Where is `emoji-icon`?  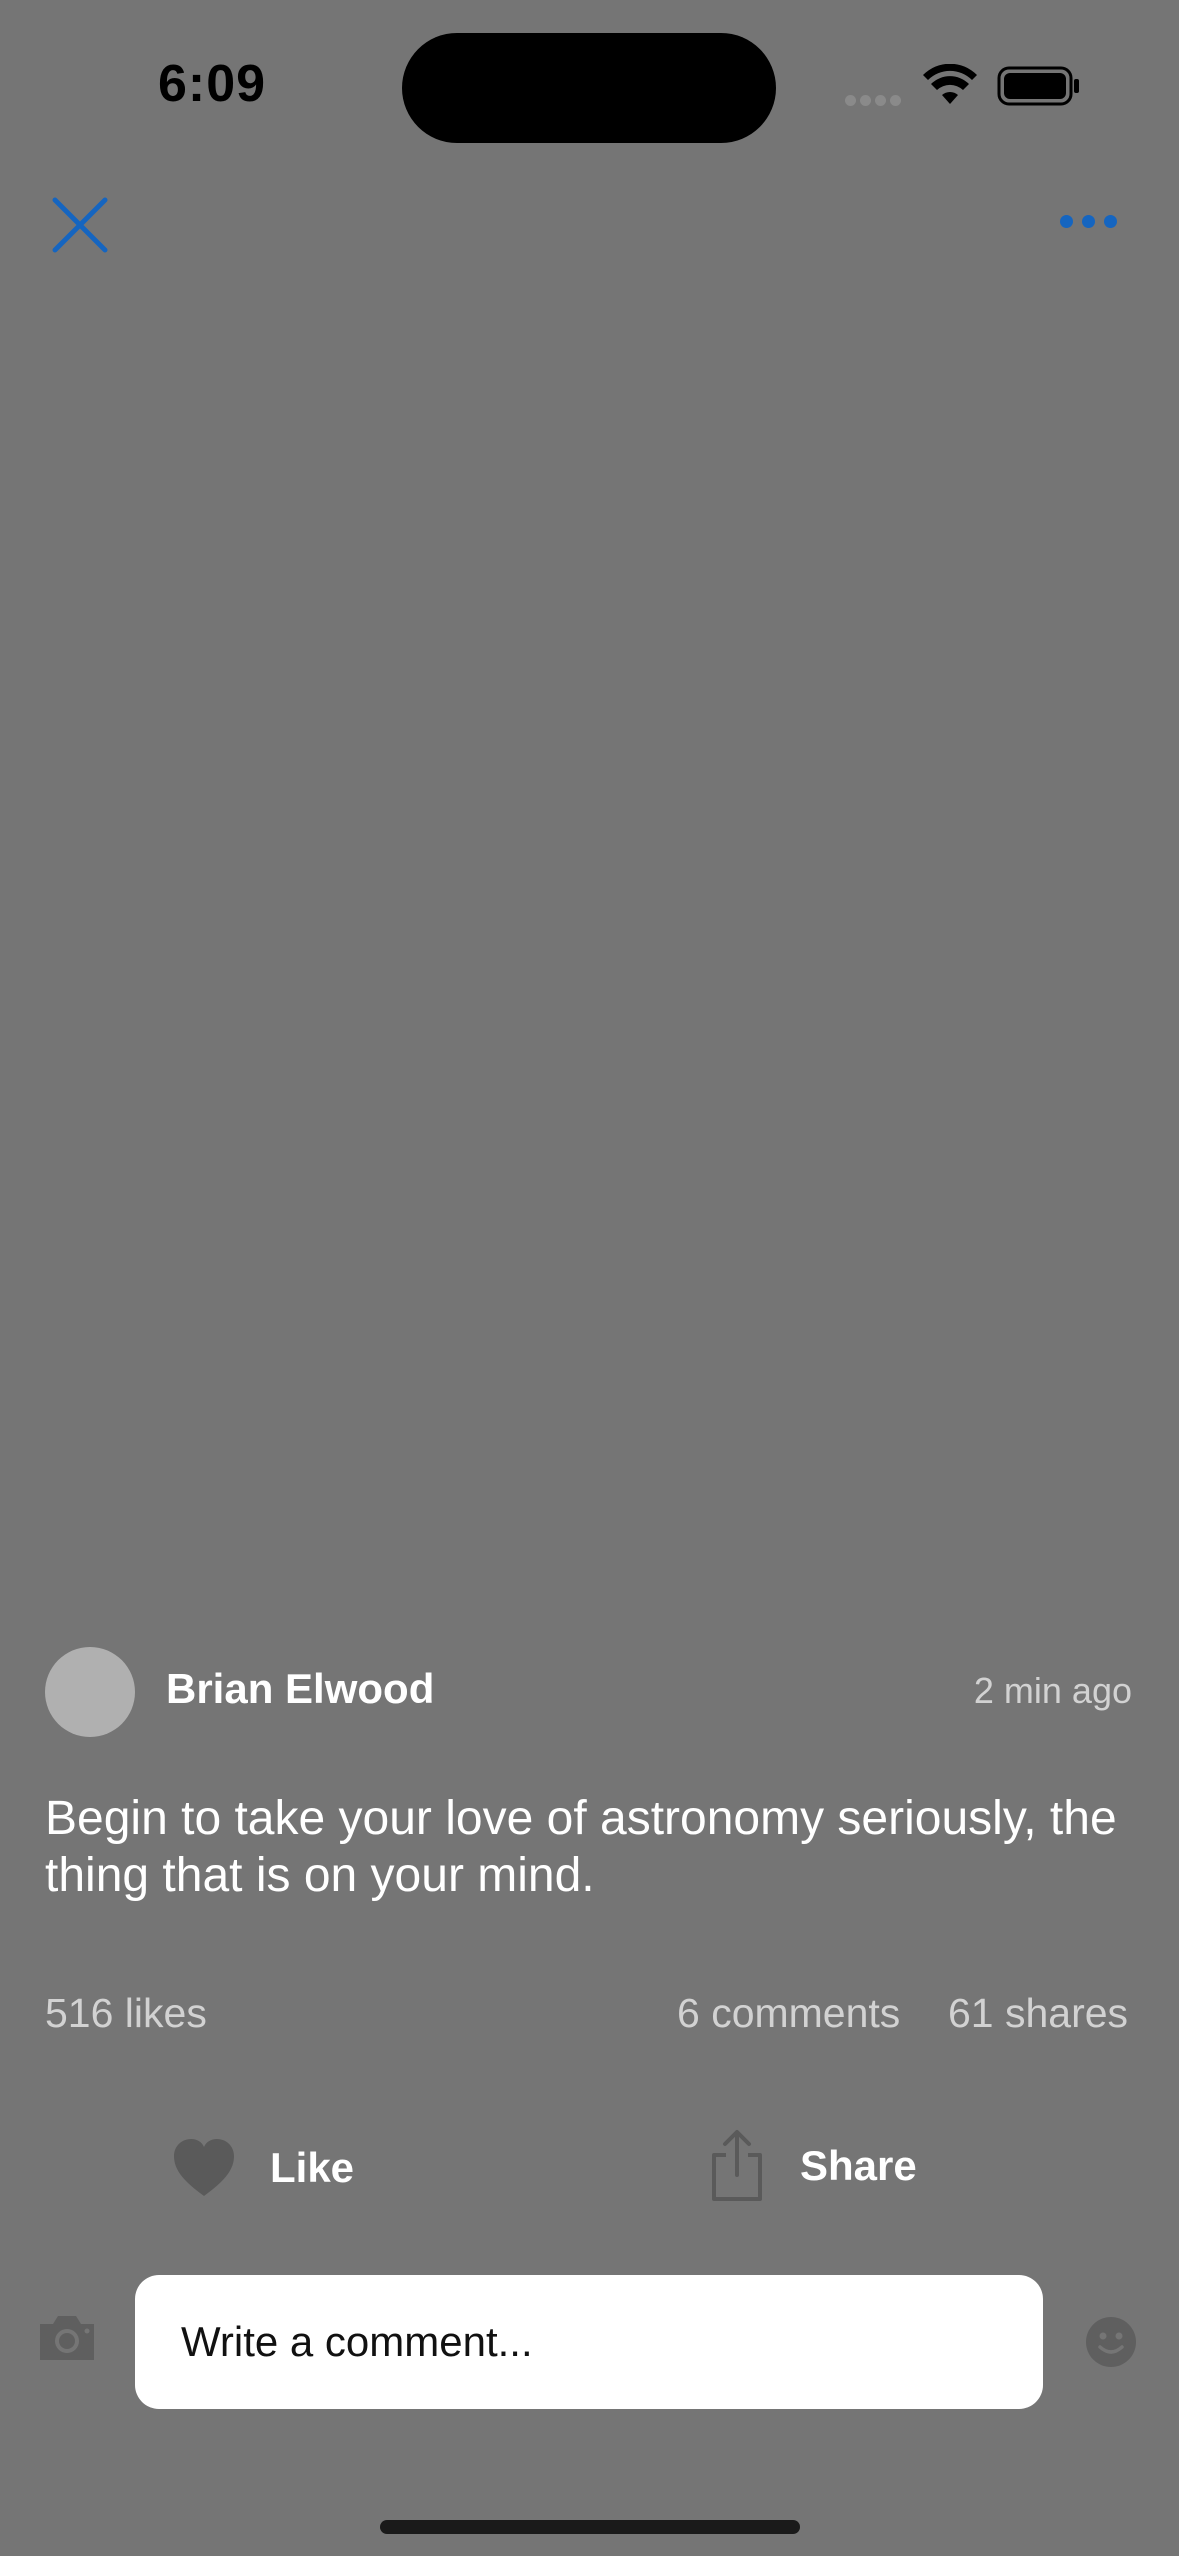
emoji-icon is located at coordinates (1111, 2342).